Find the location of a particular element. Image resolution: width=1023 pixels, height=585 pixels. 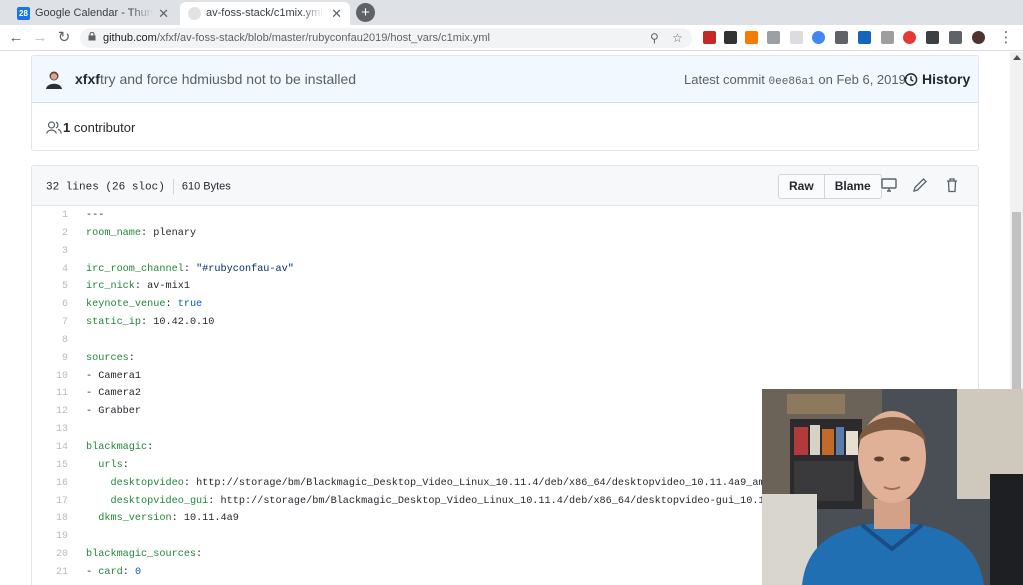

tab-google-calendar: 28 Google Calendar - Thursday, July ✕ is located at coordinates (93, 13).